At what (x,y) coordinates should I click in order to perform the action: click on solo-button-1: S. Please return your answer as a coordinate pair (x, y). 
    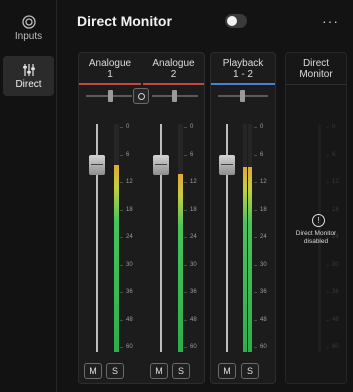
    Looking at the image, I should click on (115, 371).